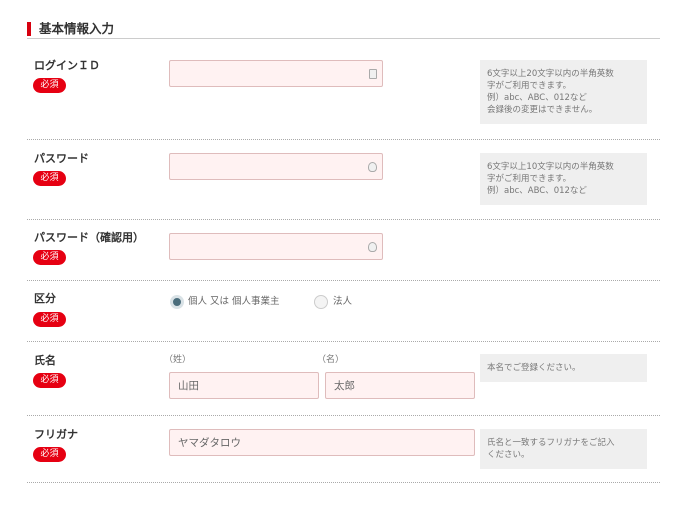 This screenshot has height=525, width=692. What do you see at coordinates (56, 434) in the screenshot?
I see `furigana-label: フリガナ` at bounding box center [56, 434].